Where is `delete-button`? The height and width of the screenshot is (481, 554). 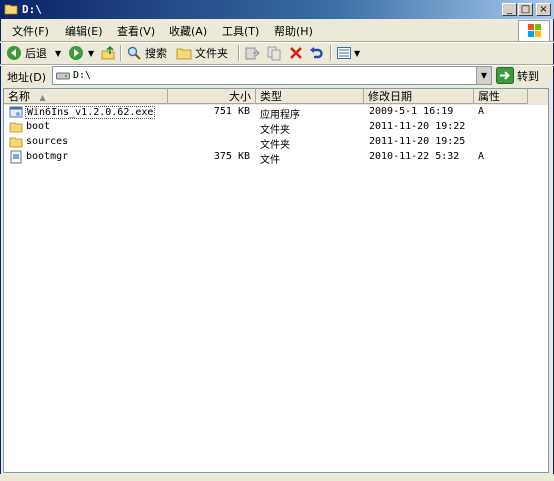
delete-button is located at coordinates (296, 53).